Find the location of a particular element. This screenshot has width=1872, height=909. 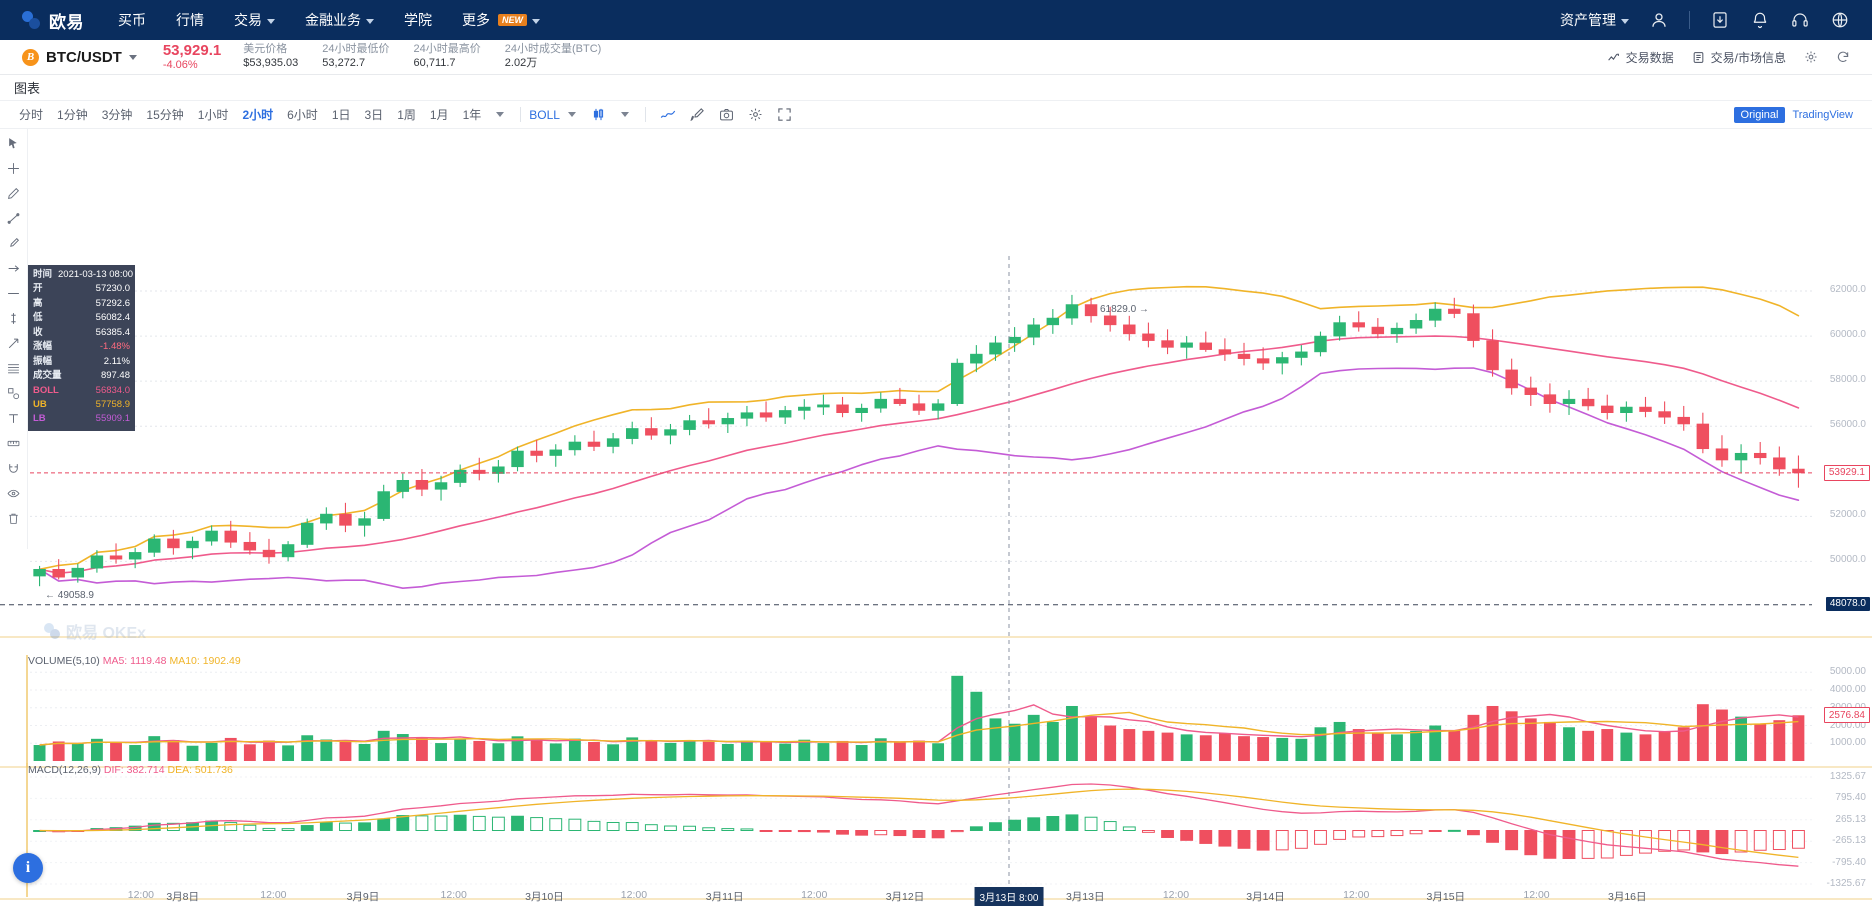

ohlc-row: 成交量 897.48 is located at coordinates (81, 376).